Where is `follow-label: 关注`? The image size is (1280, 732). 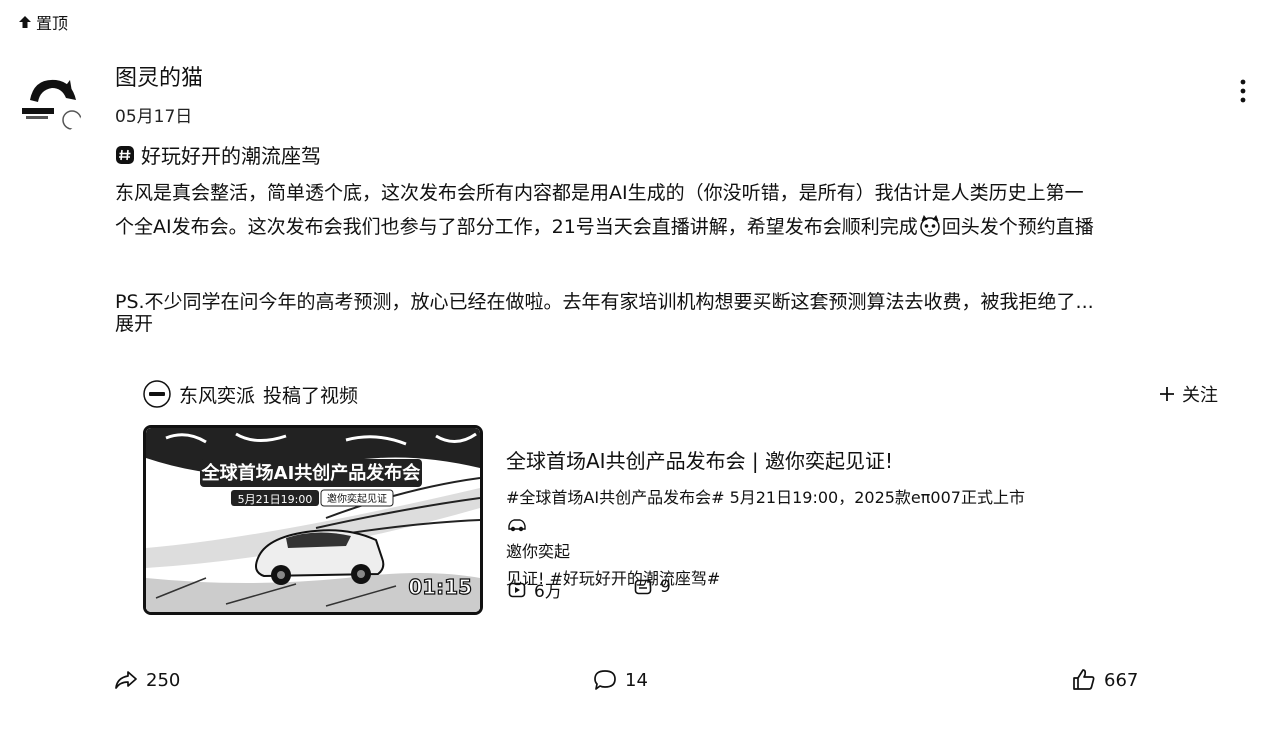 follow-label: 关注 is located at coordinates (1200, 395).